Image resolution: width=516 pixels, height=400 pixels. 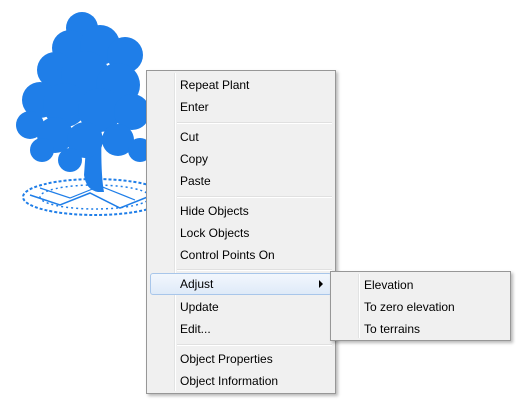 What do you see at coordinates (229, 381) in the screenshot?
I see `menu-item-label: Object Information` at bounding box center [229, 381].